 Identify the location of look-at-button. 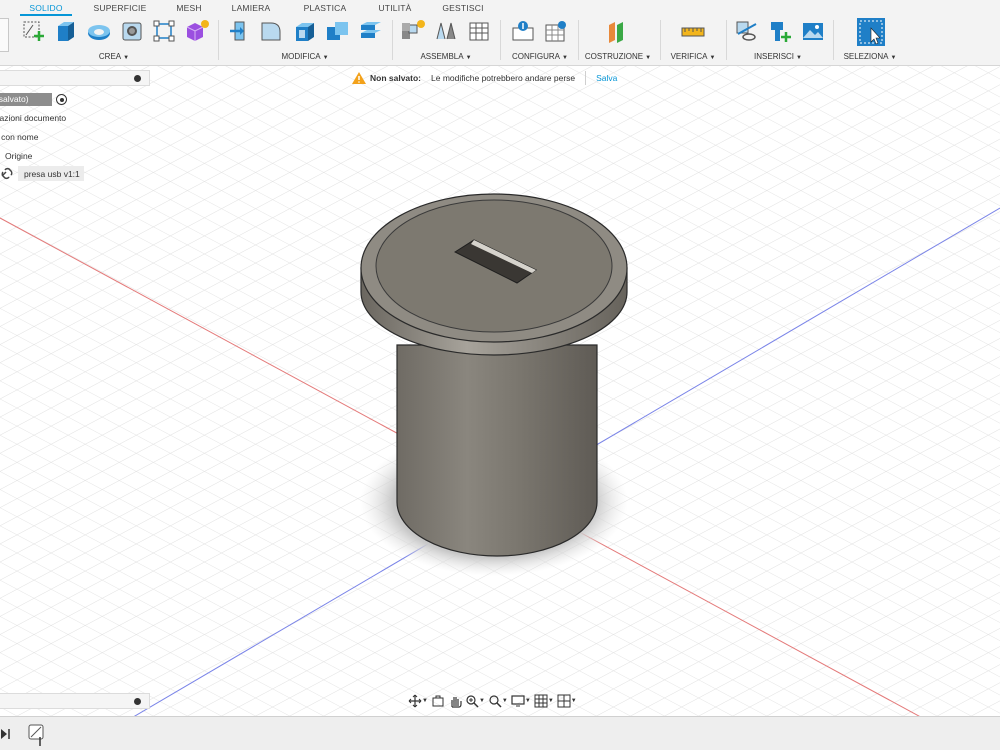
(438, 701).